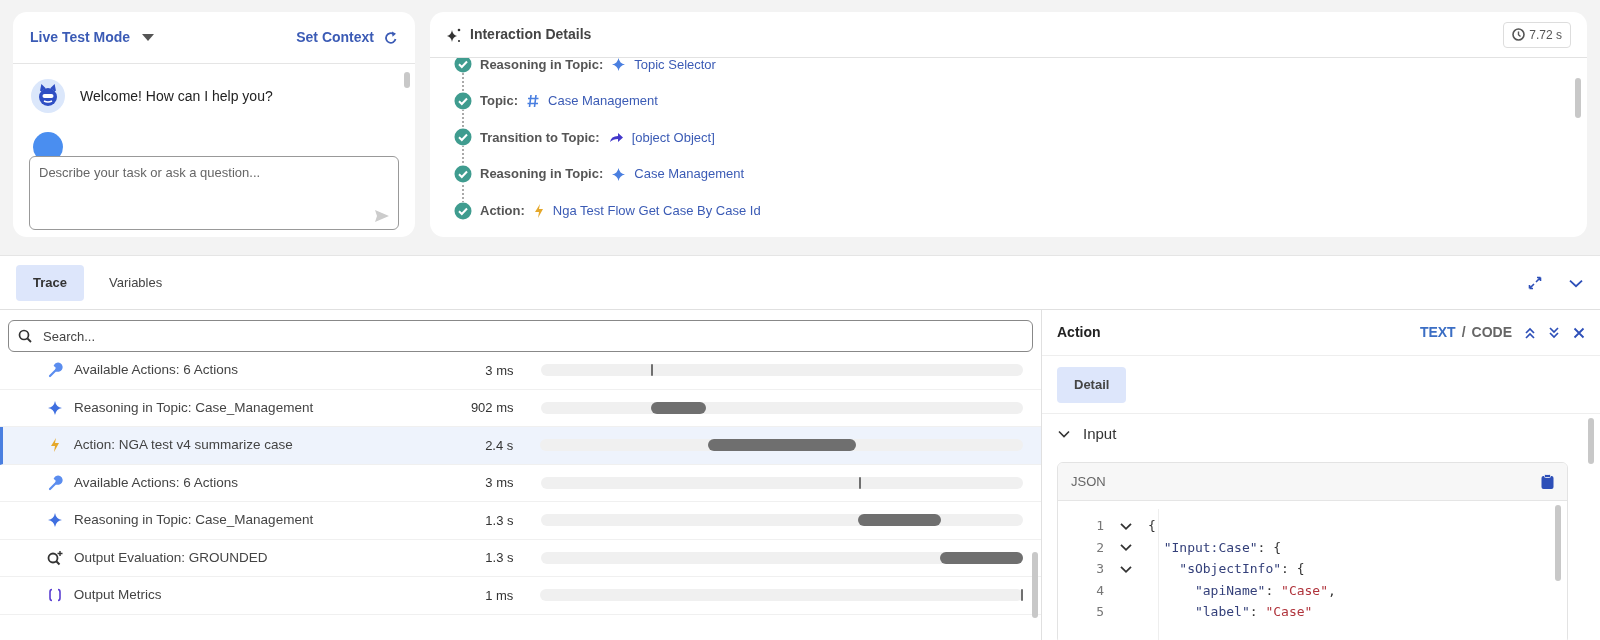 This screenshot has width=1600, height=640. What do you see at coordinates (520, 446) in the screenshot?
I see `trace-row: Action: NGA test v4 summarize case 2.4 s` at bounding box center [520, 446].